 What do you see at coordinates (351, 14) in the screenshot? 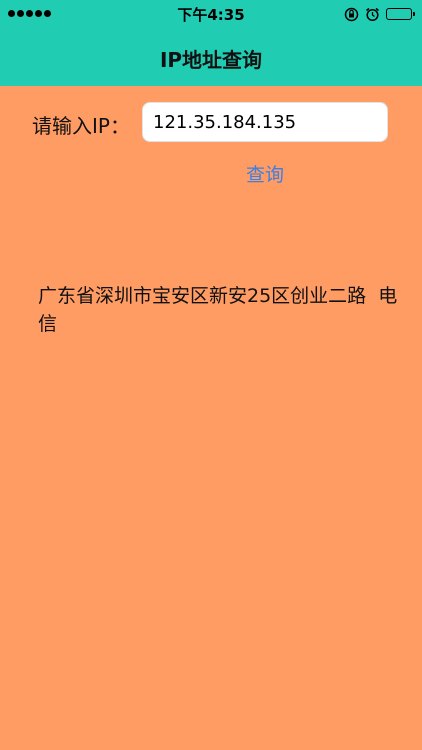
I see `rotation-lock-icon` at bounding box center [351, 14].